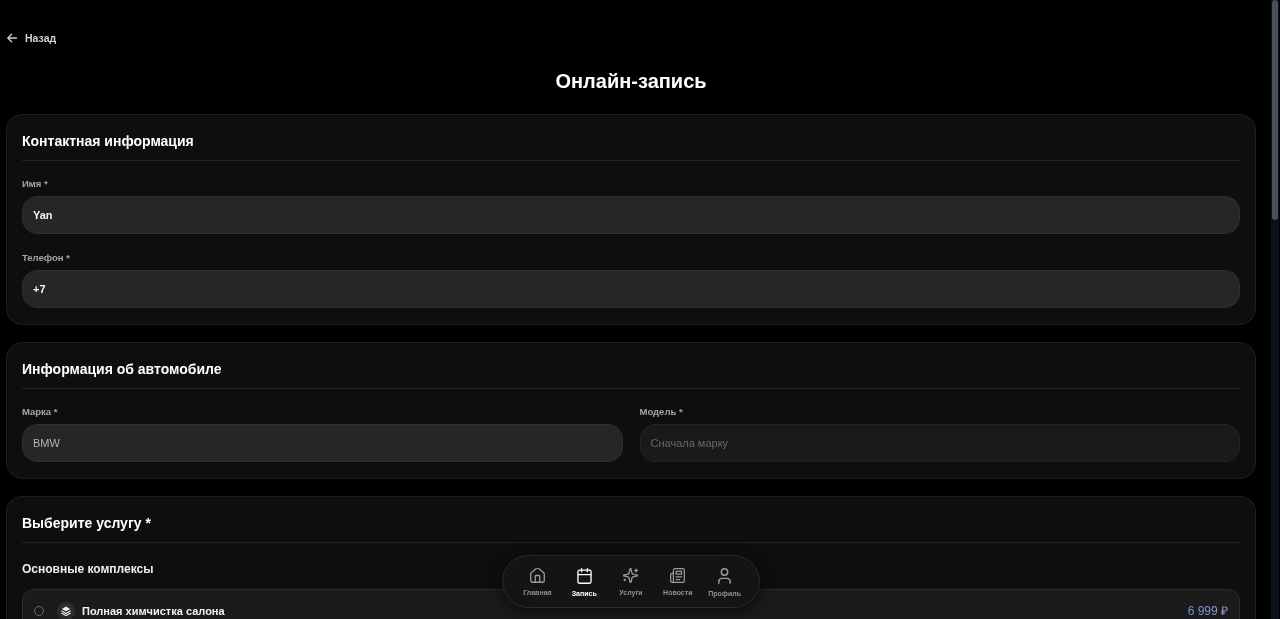  I want to click on service-name: Полная химчистка салона, so click(153, 611).